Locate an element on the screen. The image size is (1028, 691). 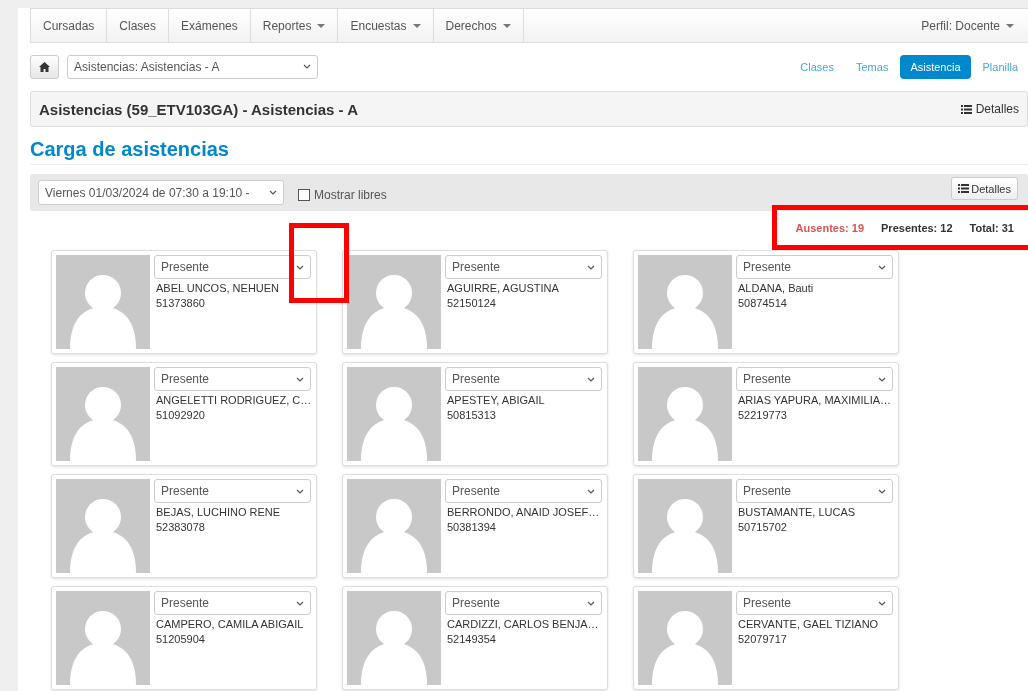
student-id: 52150124 is located at coordinates (472, 303).